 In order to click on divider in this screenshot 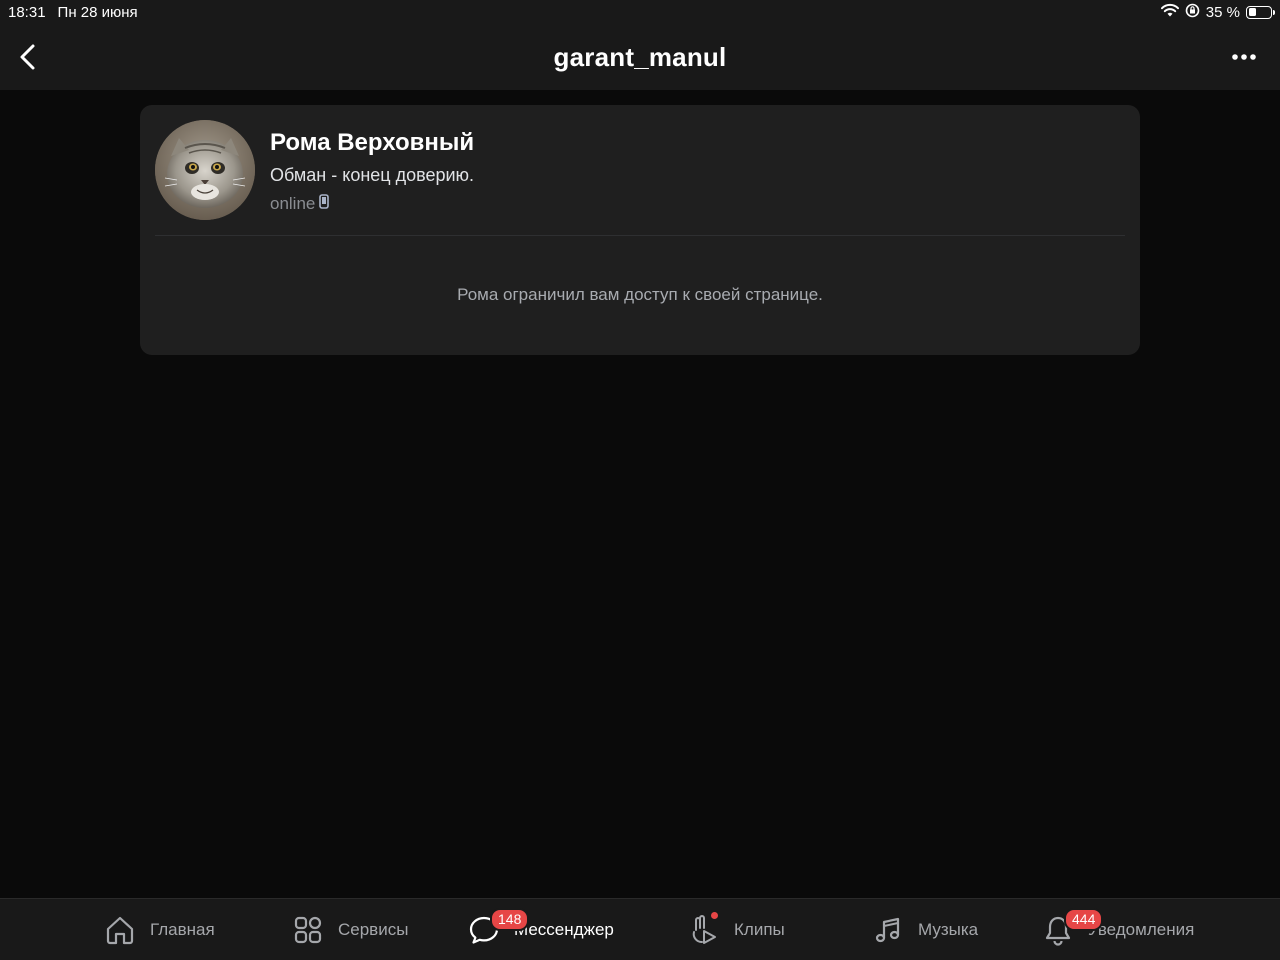, I will do `click(640, 235)`.